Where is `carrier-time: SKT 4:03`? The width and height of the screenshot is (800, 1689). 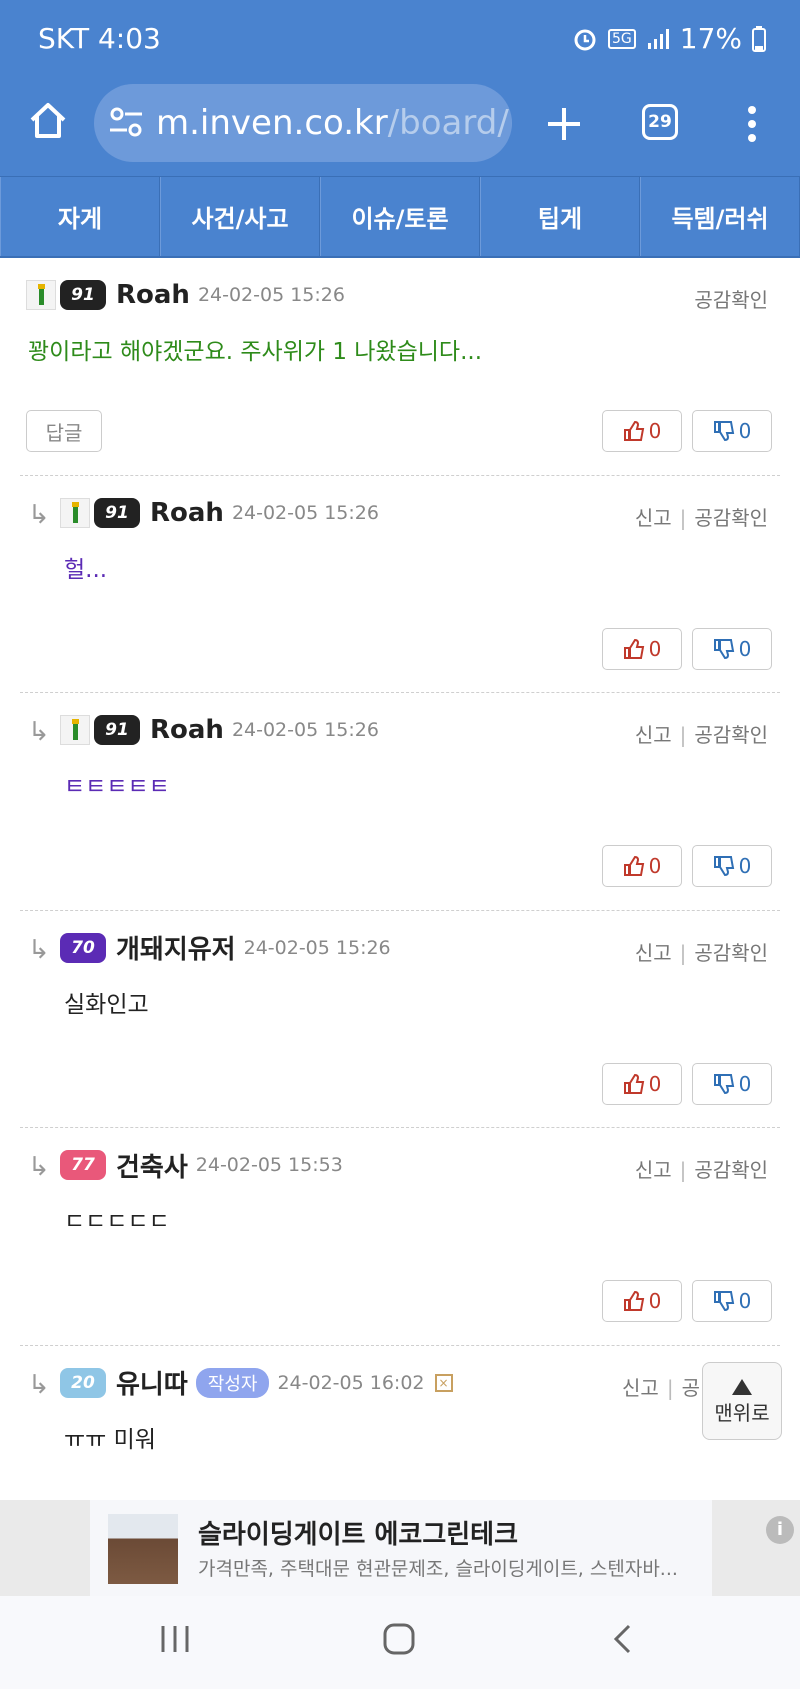
carrier-time: SKT 4:03 is located at coordinates (99, 38).